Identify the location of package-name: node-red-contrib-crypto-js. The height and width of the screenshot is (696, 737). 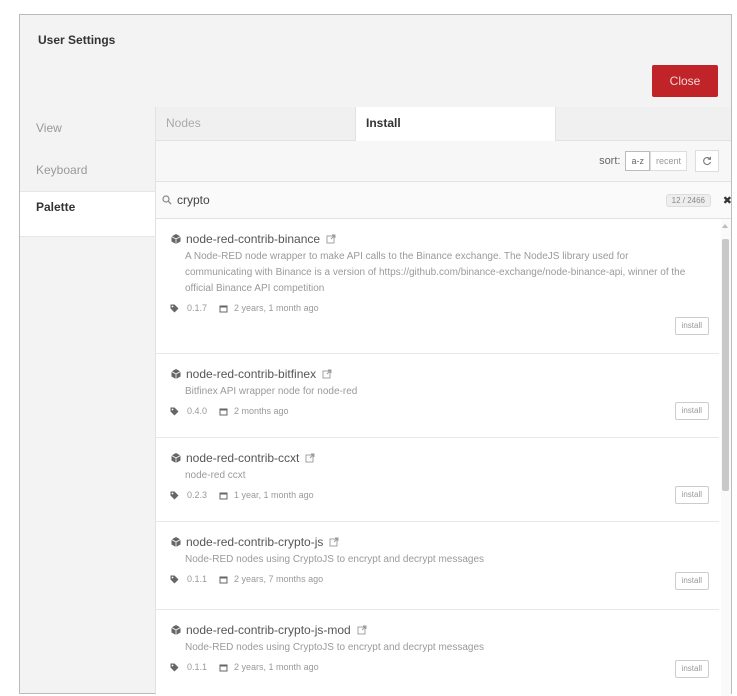
(255, 542).